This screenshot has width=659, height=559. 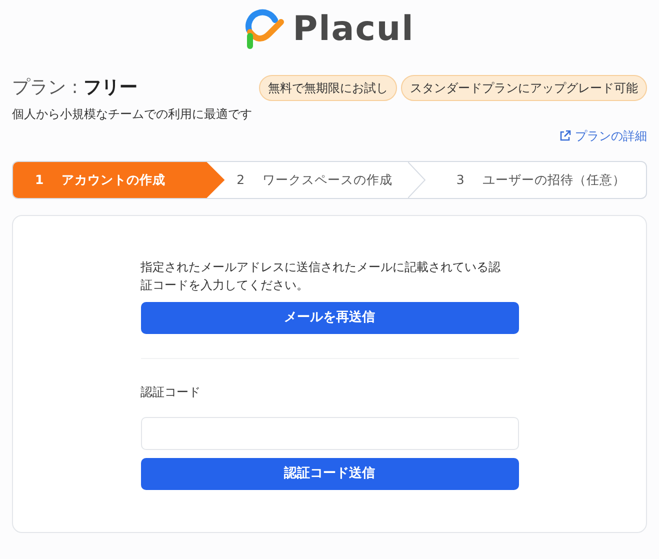 What do you see at coordinates (329, 318) in the screenshot?
I see `resend-button: メールを再送信` at bounding box center [329, 318].